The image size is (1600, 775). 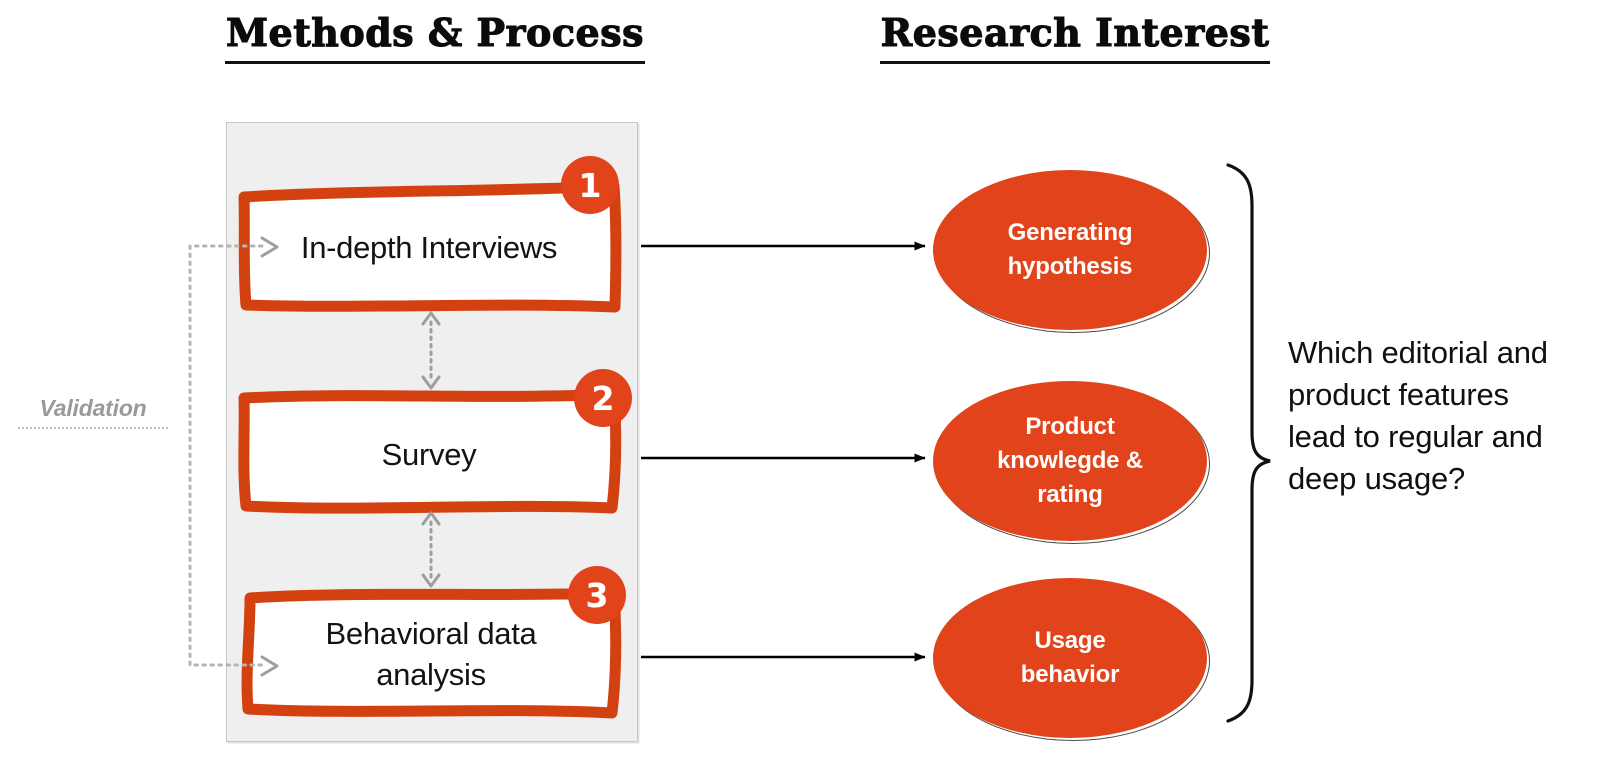 I want to click on method-step-2-box: Survey, so click(x=429, y=450).